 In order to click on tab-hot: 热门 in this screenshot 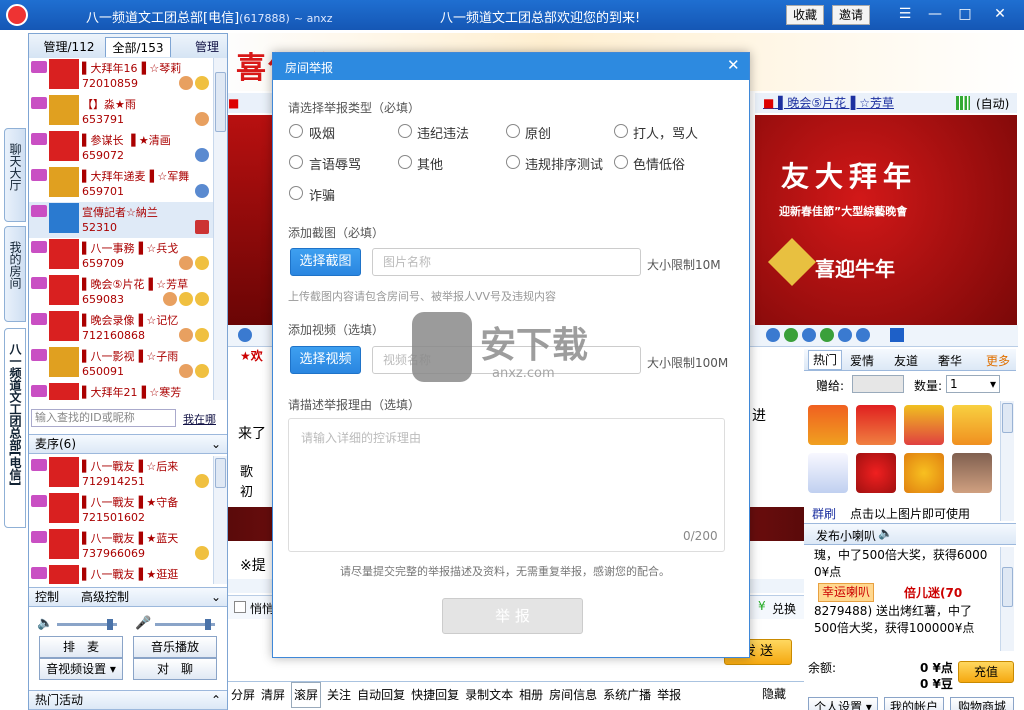, I will do `click(825, 360)`.